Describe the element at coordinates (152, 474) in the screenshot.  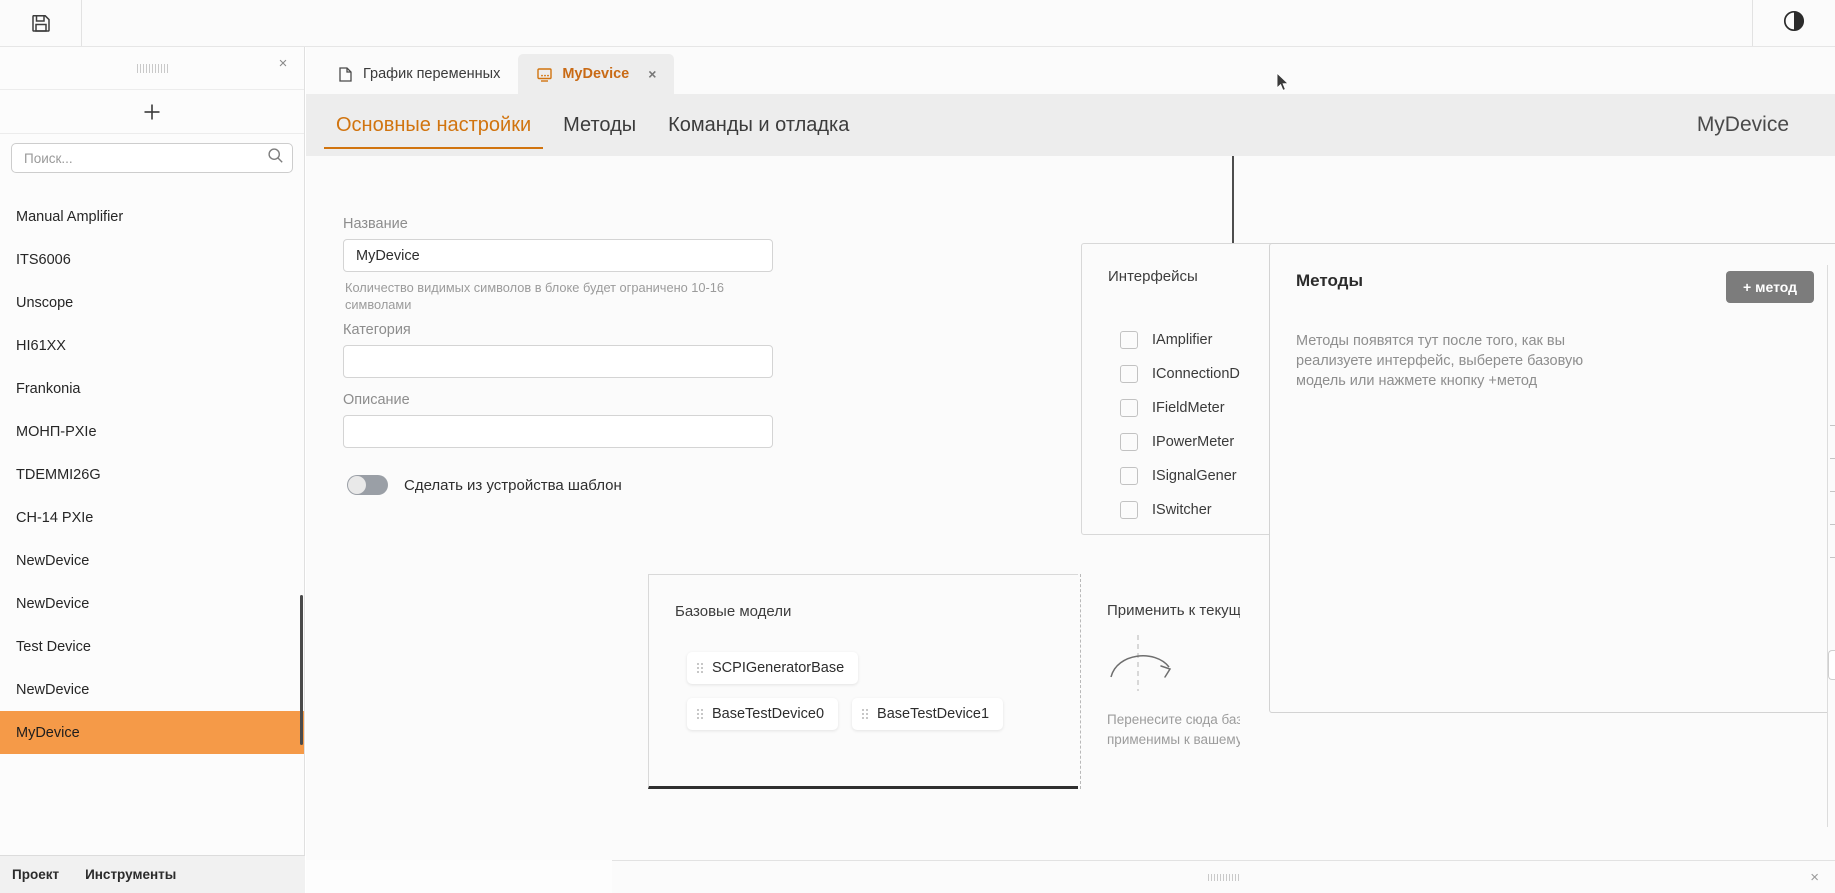
I see `device-list-item: TDEMMI26G` at that location.